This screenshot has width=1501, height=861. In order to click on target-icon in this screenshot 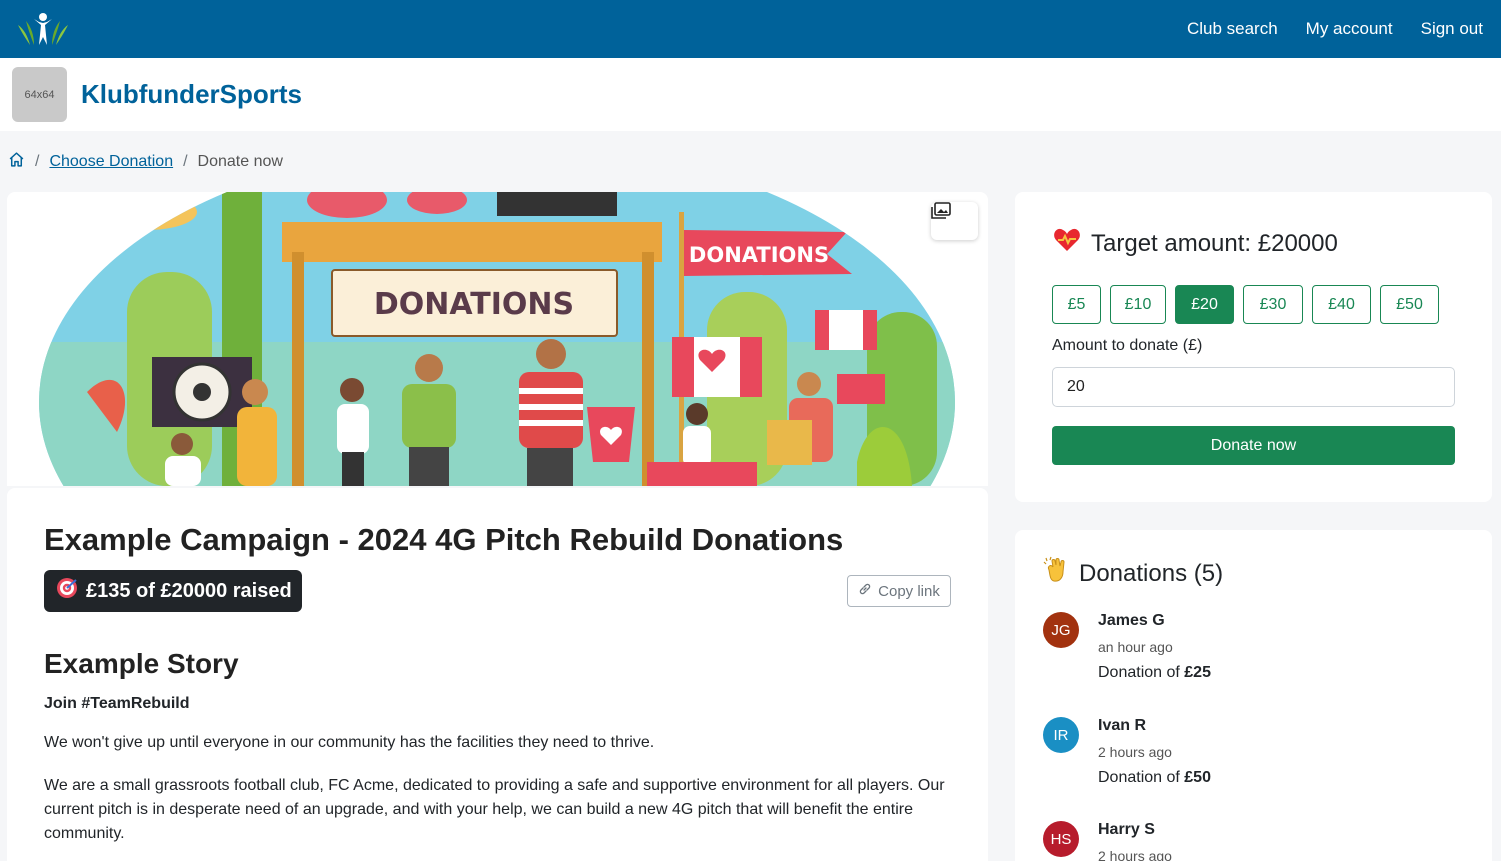, I will do `click(67, 591)`.